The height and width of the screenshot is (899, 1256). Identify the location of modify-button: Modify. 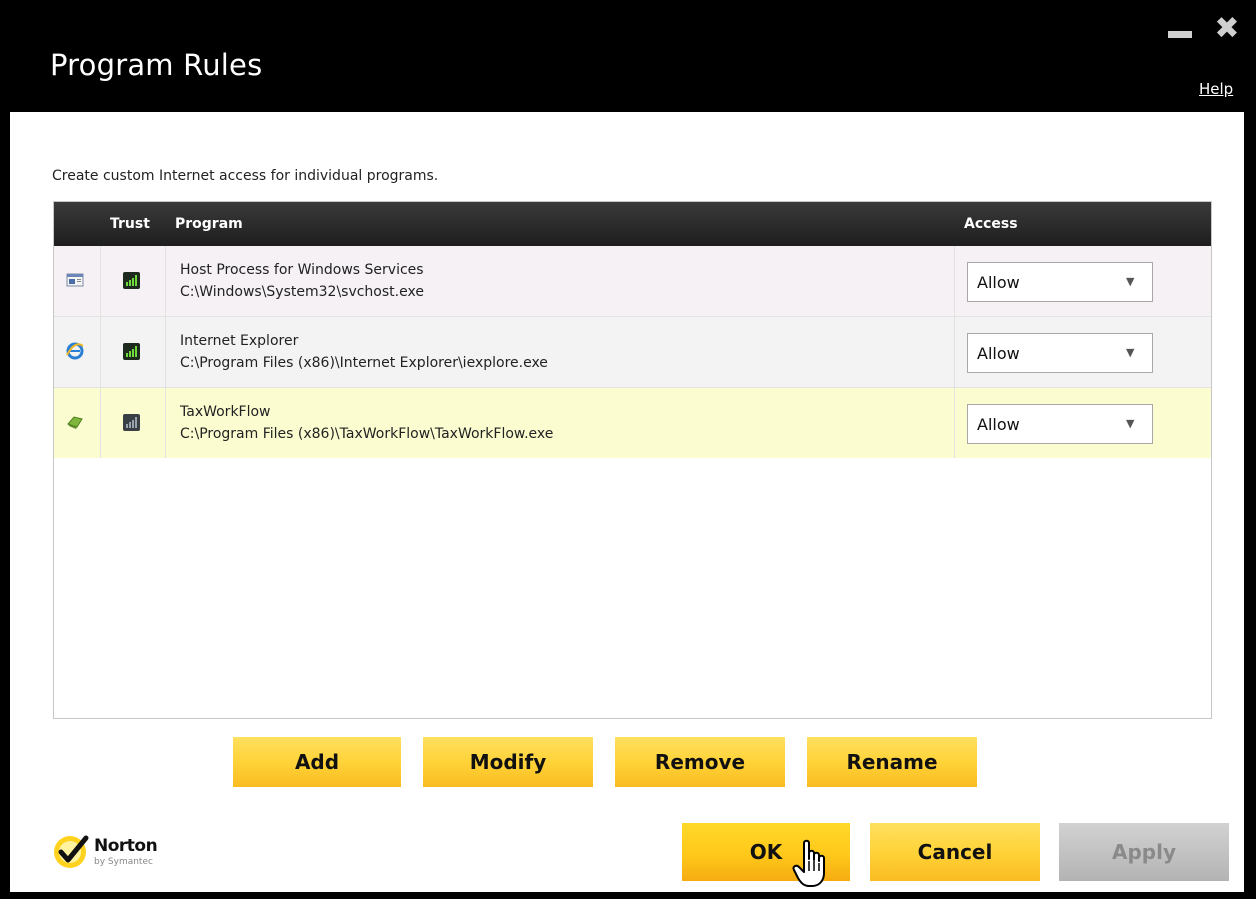
(508, 762).